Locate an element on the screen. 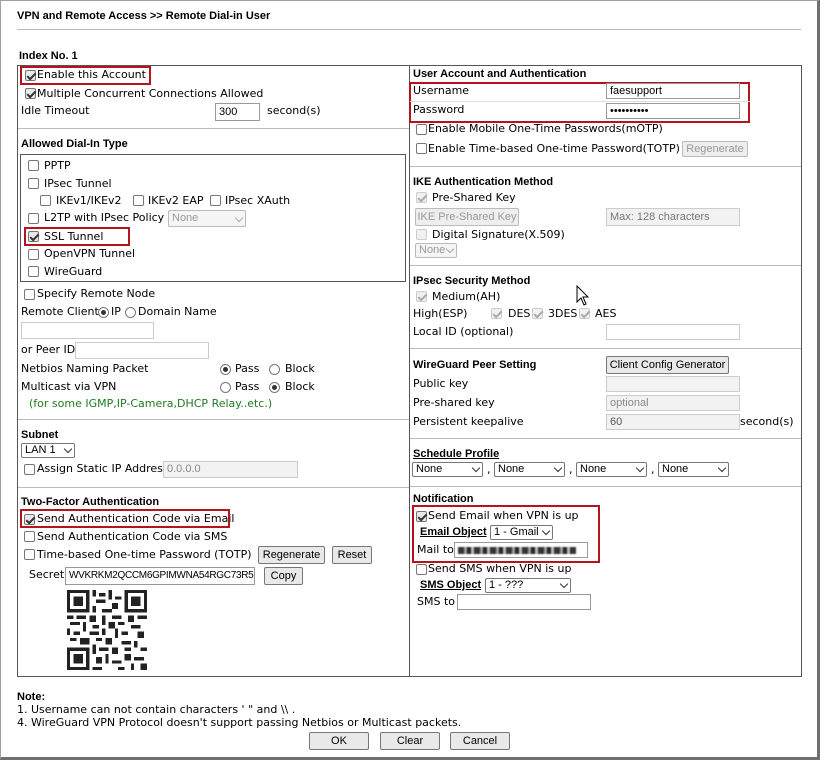 The height and width of the screenshot is (760, 820). cancel-button: Cancel is located at coordinates (480, 741).